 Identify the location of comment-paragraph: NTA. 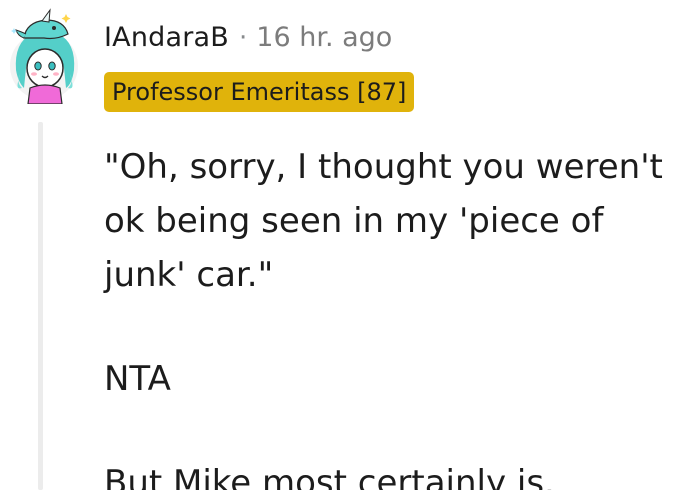
(137, 379).